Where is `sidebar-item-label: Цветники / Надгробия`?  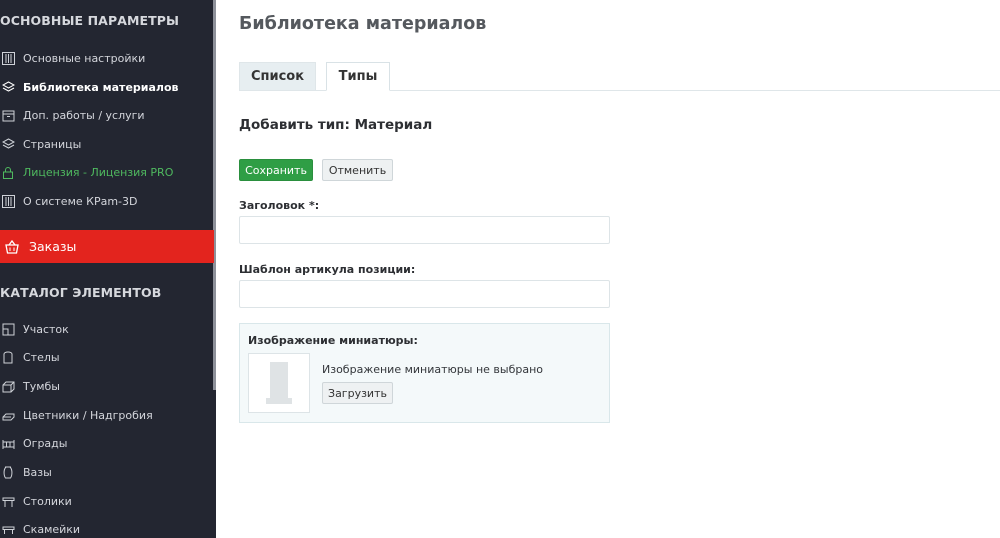 sidebar-item-label: Цветники / Надгробия is located at coordinates (88, 415).